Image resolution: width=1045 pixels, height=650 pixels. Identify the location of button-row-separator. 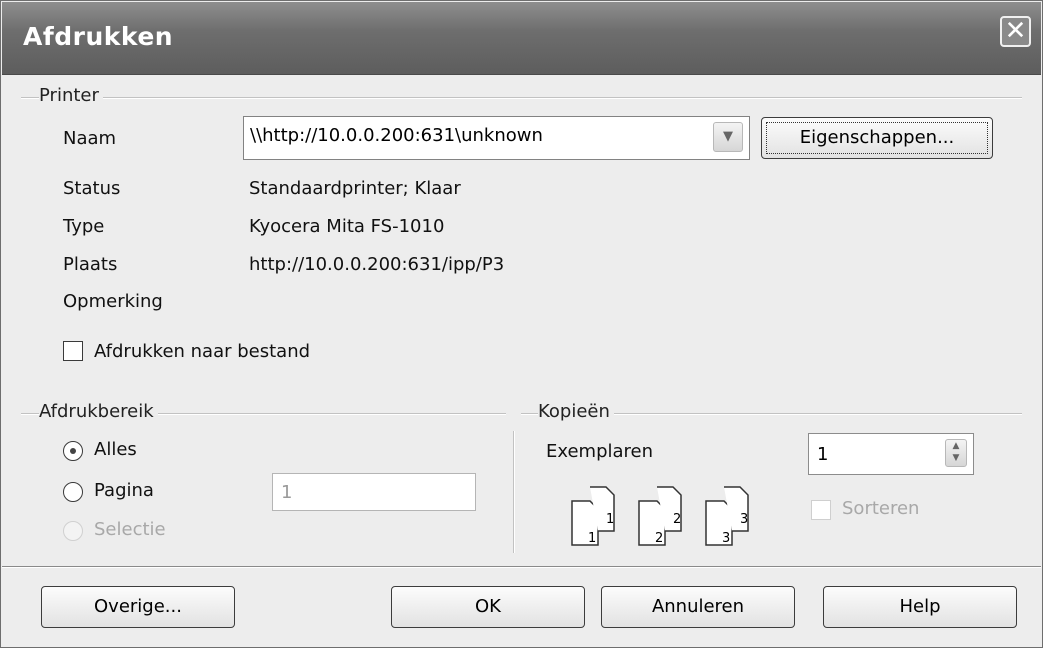
(521, 567).